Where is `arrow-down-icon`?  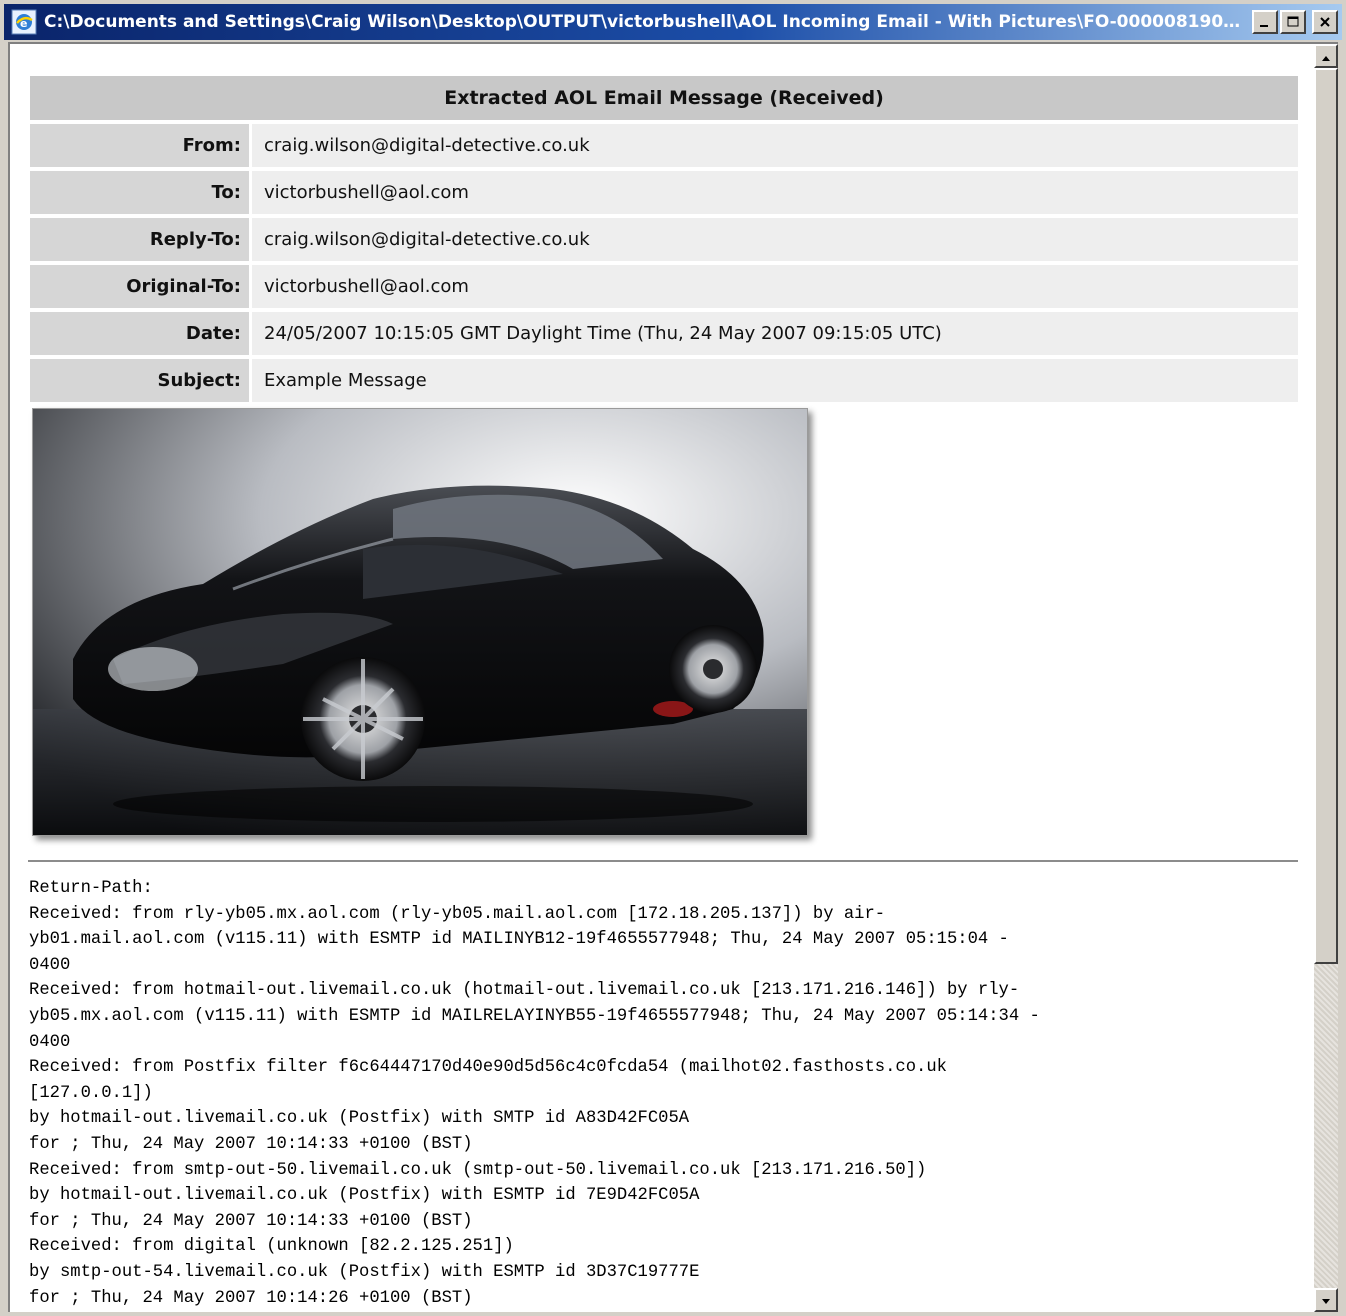
arrow-down-icon is located at coordinates (1326, 1300).